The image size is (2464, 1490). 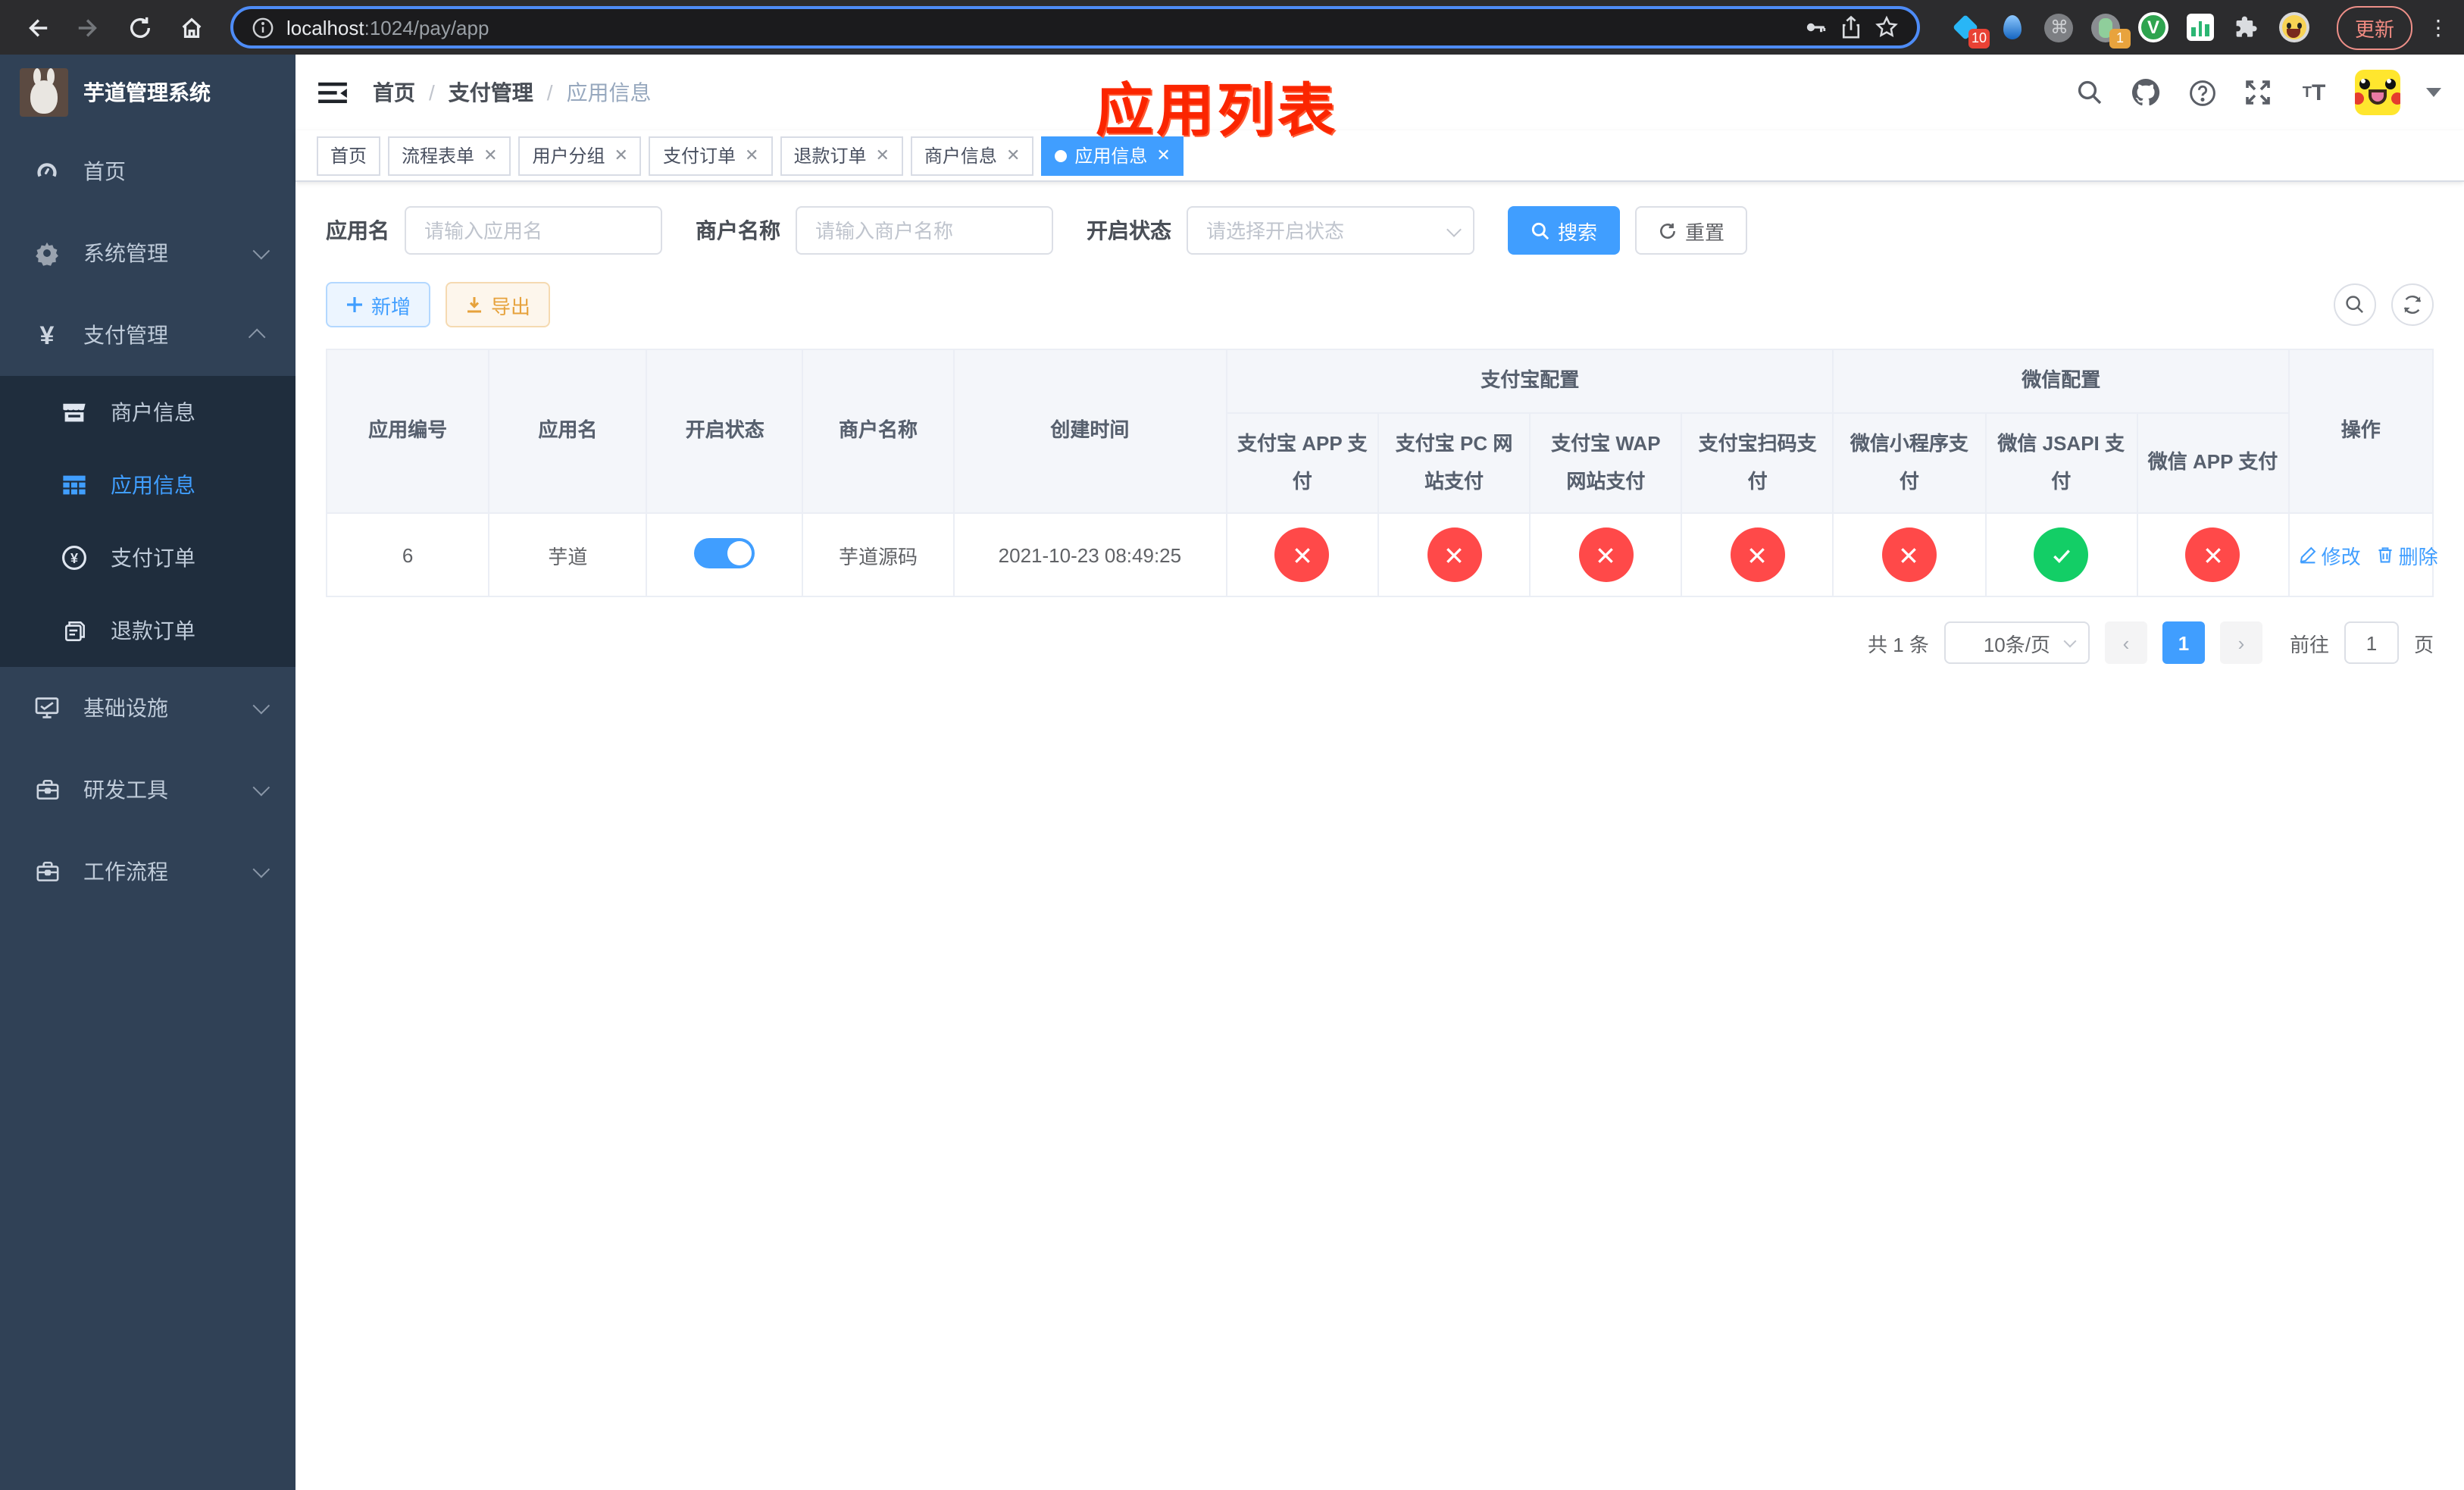 I want to click on status-select-input, so click(x=1330, y=230).